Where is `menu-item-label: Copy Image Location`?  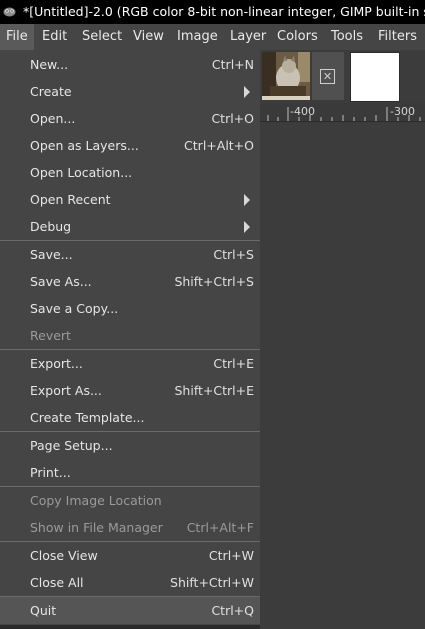 menu-item-label: Copy Image Location is located at coordinates (96, 500).